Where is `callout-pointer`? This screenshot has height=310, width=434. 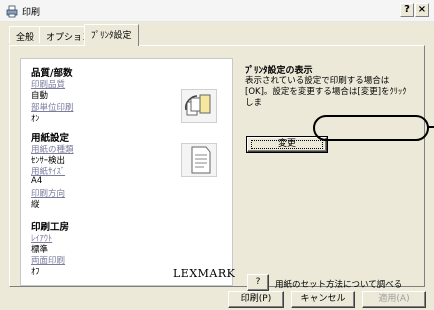
callout-pointer is located at coordinates (431, 127).